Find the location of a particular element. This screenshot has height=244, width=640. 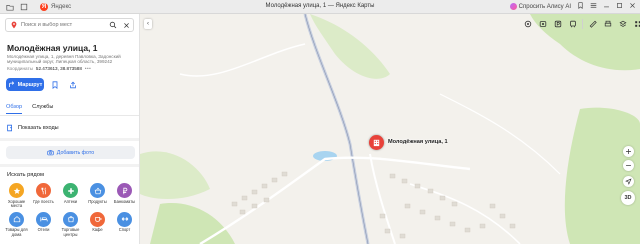

view-3d-button: 3D is located at coordinates (628, 198).